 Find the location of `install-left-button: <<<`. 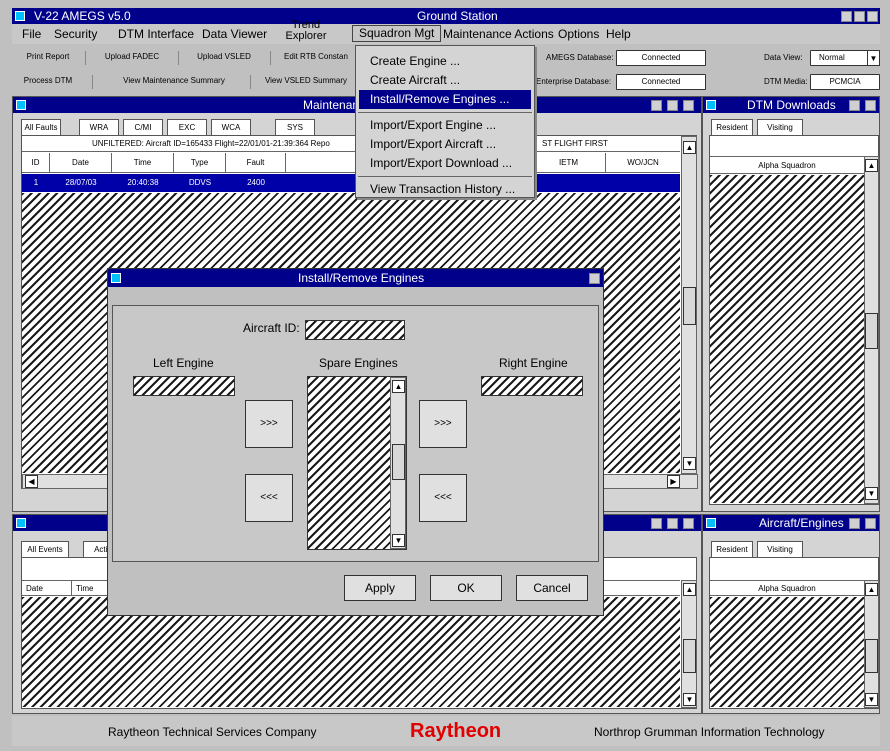

install-left-button: <<< is located at coordinates (269, 498).